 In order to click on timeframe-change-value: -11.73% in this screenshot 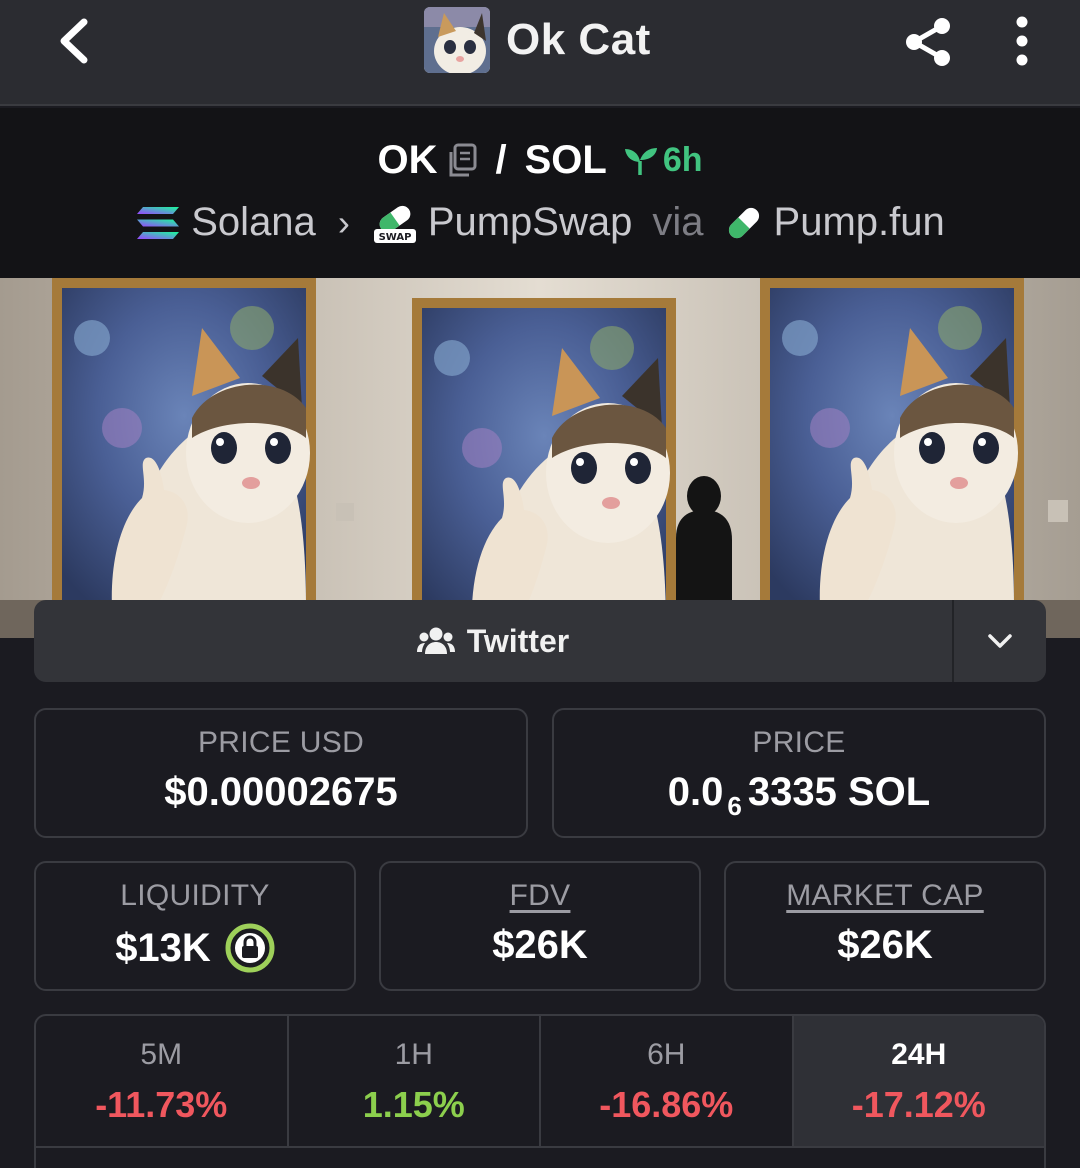, I will do `click(161, 1104)`.